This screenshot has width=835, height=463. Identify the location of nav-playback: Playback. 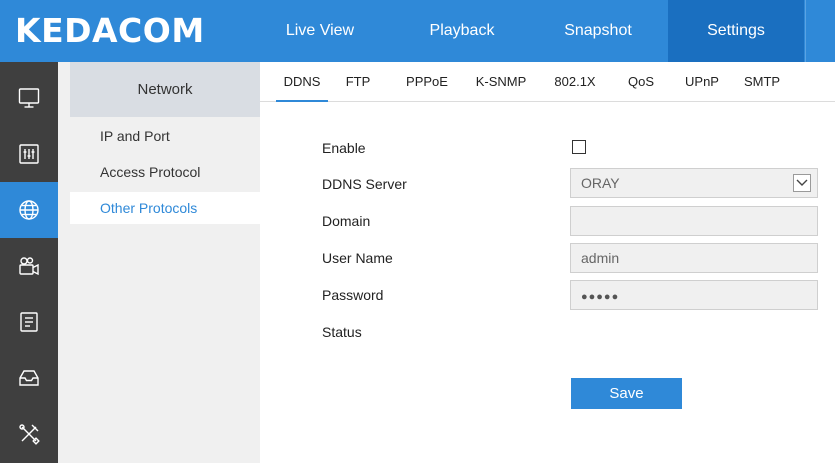
(462, 31).